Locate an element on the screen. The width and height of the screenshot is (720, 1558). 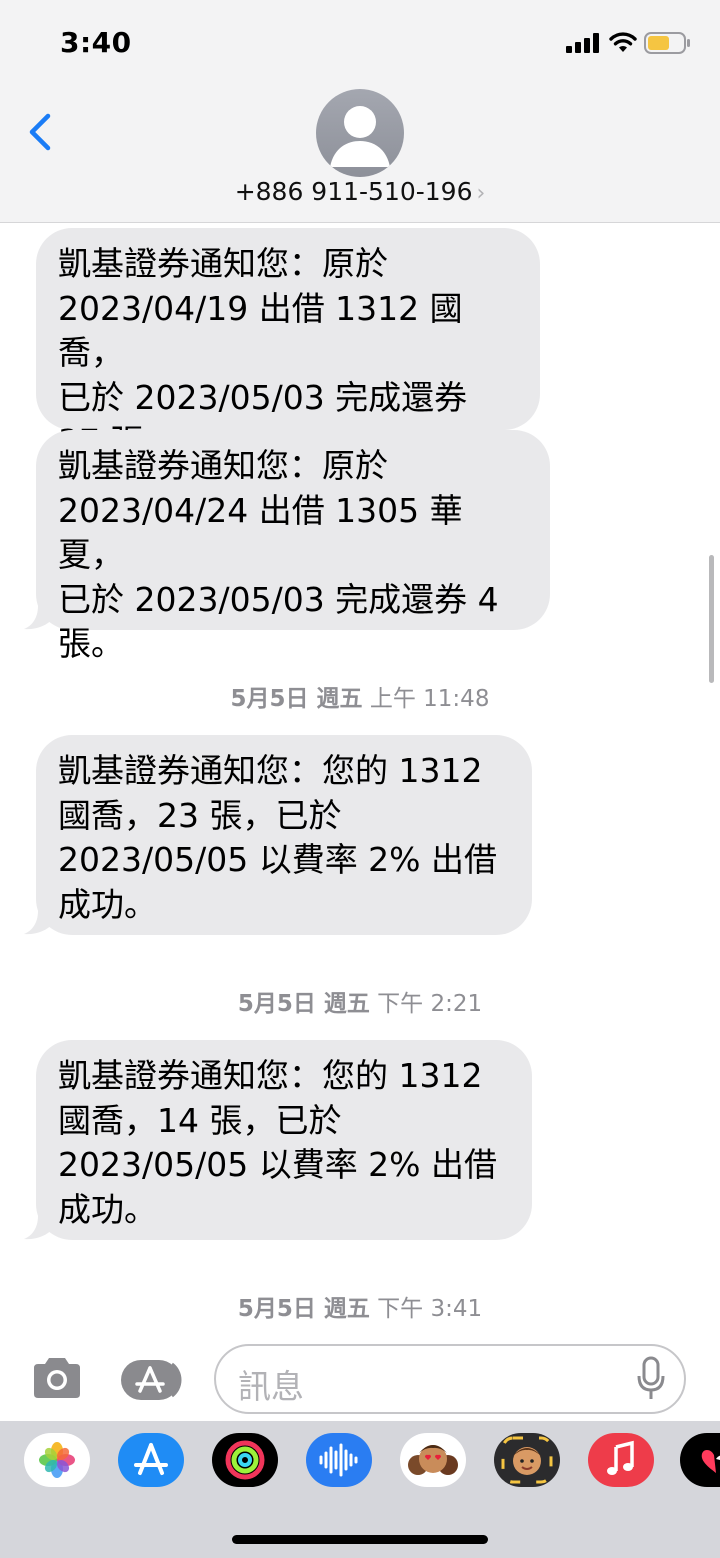
memoji-icon is located at coordinates (527, 1460).